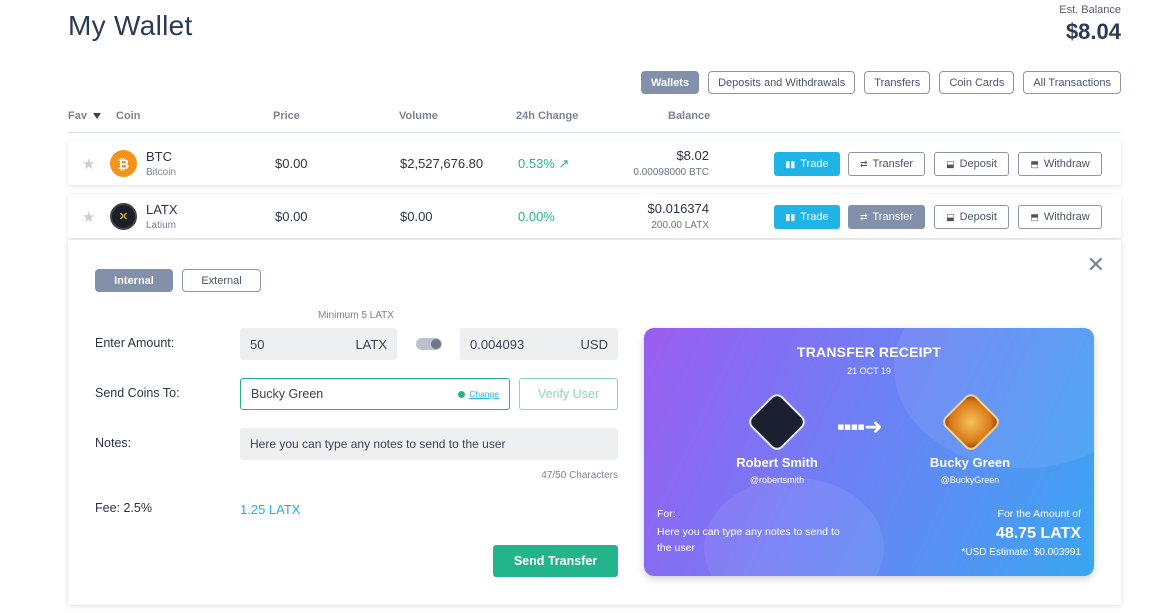 The height and width of the screenshot is (613, 1167). Describe the element at coordinates (678, 208) in the screenshot. I see `coin-balance: $0.016374` at that location.